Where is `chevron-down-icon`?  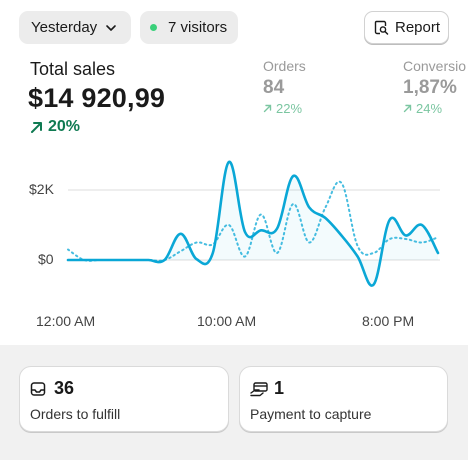 chevron-down-icon is located at coordinates (111, 27).